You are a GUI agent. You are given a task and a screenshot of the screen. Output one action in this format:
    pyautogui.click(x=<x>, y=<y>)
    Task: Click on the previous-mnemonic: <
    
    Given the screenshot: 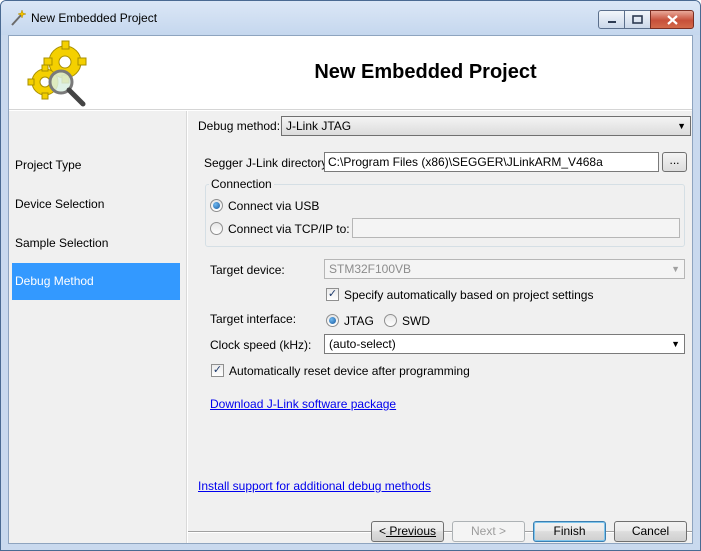 What is the action you would take?
    pyautogui.click(x=382, y=531)
    